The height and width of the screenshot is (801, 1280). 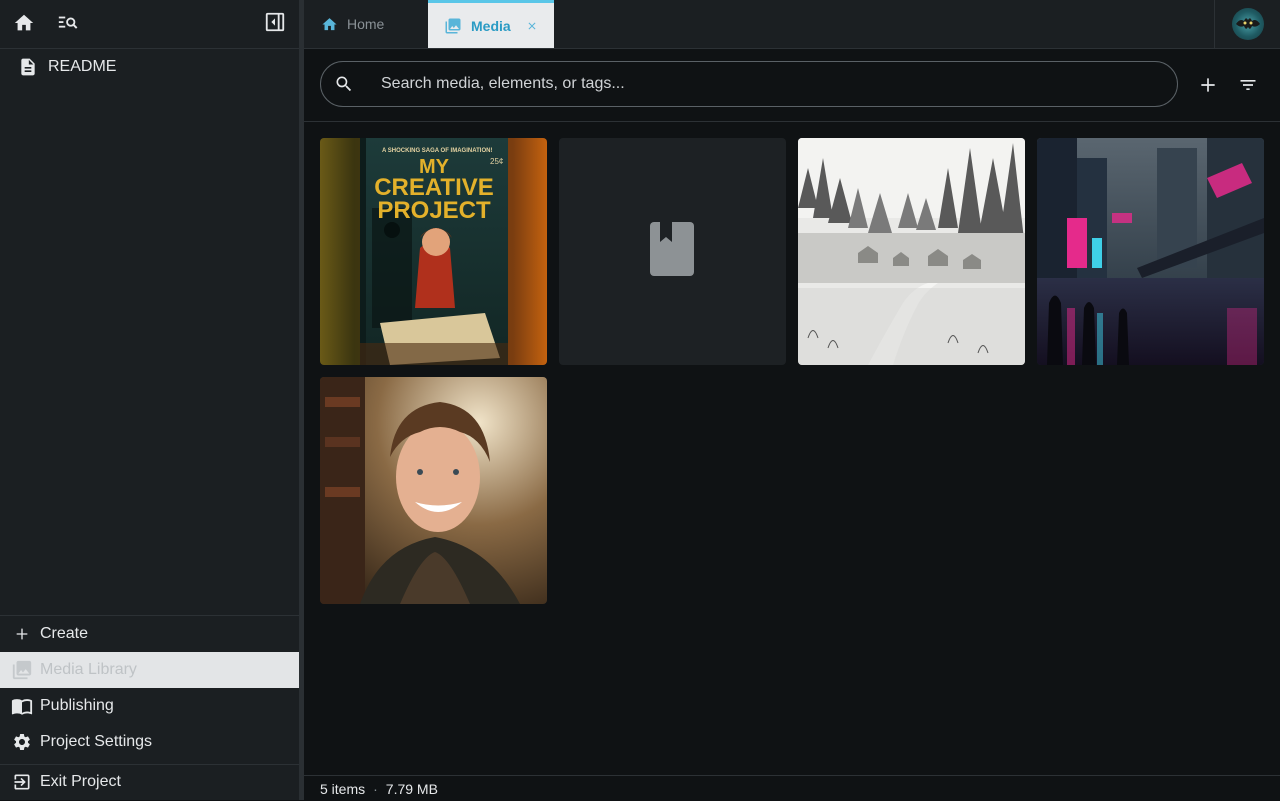 What do you see at coordinates (792, 24) in the screenshot?
I see `tab-bar: Home Media` at bounding box center [792, 24].